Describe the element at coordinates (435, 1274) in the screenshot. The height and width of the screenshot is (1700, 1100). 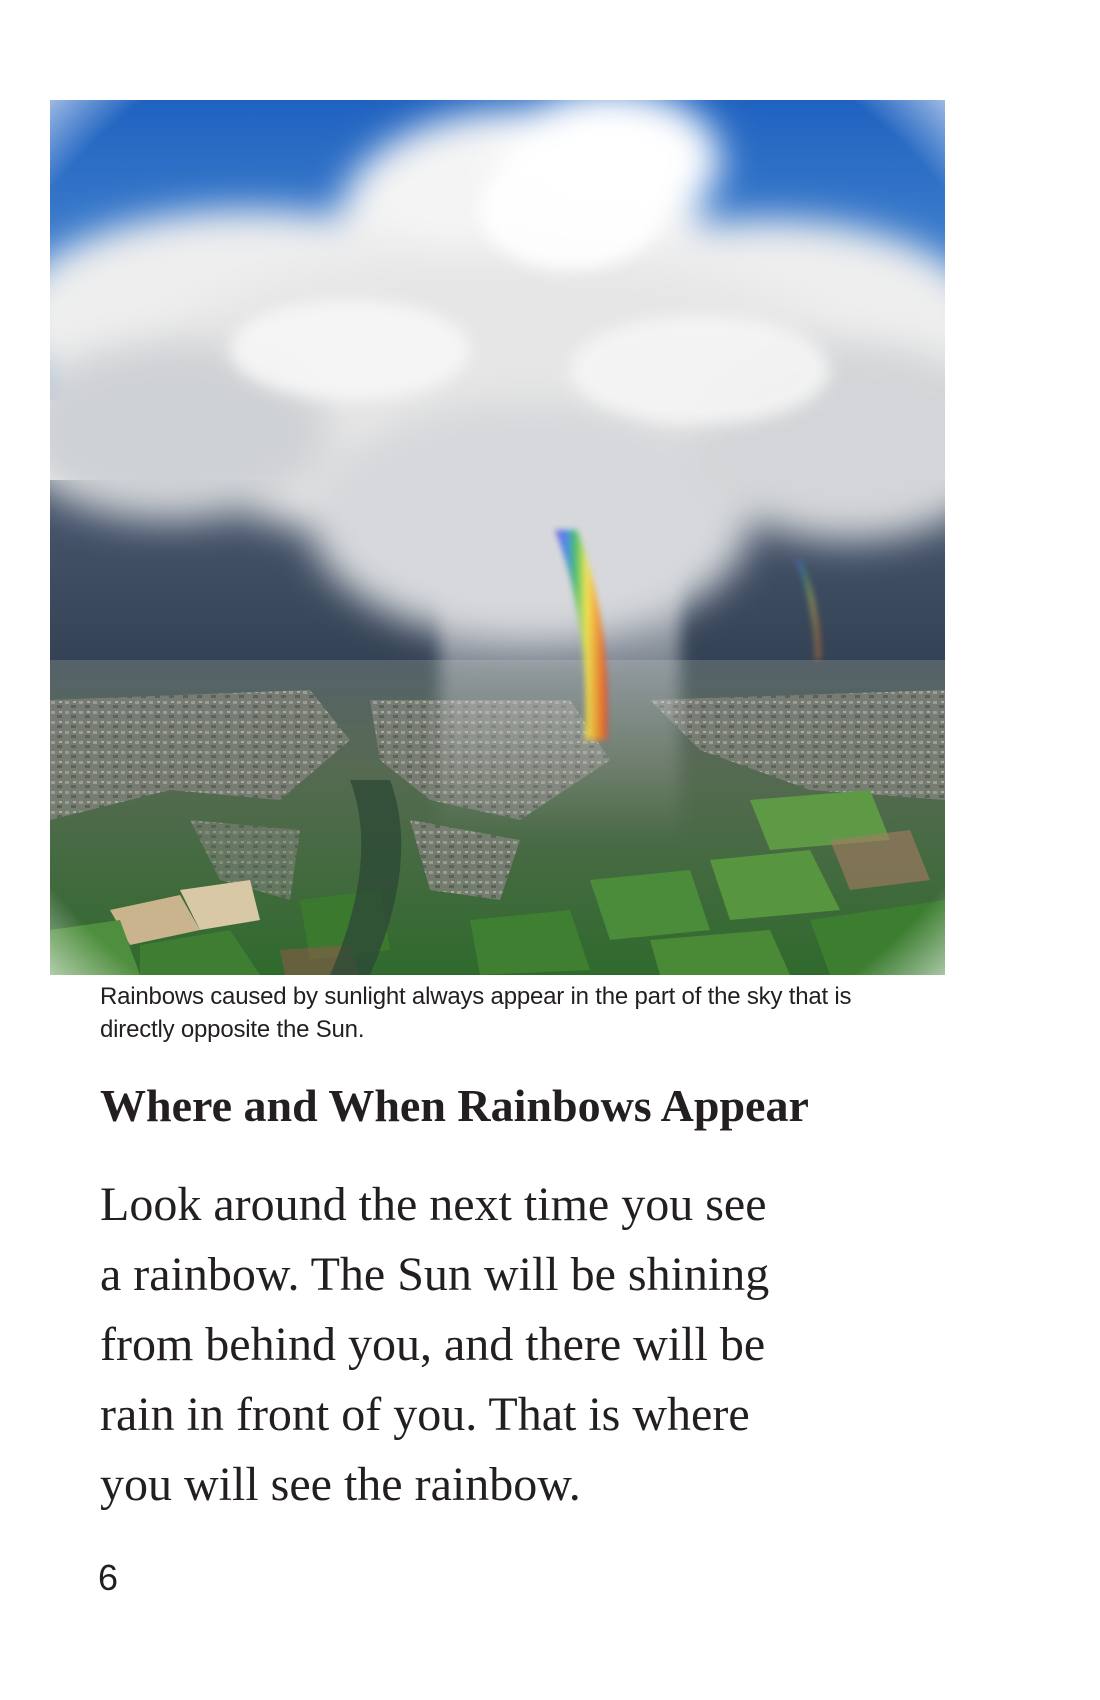
I see `body-line: a rainbow. The Sun will be shining` at that location.